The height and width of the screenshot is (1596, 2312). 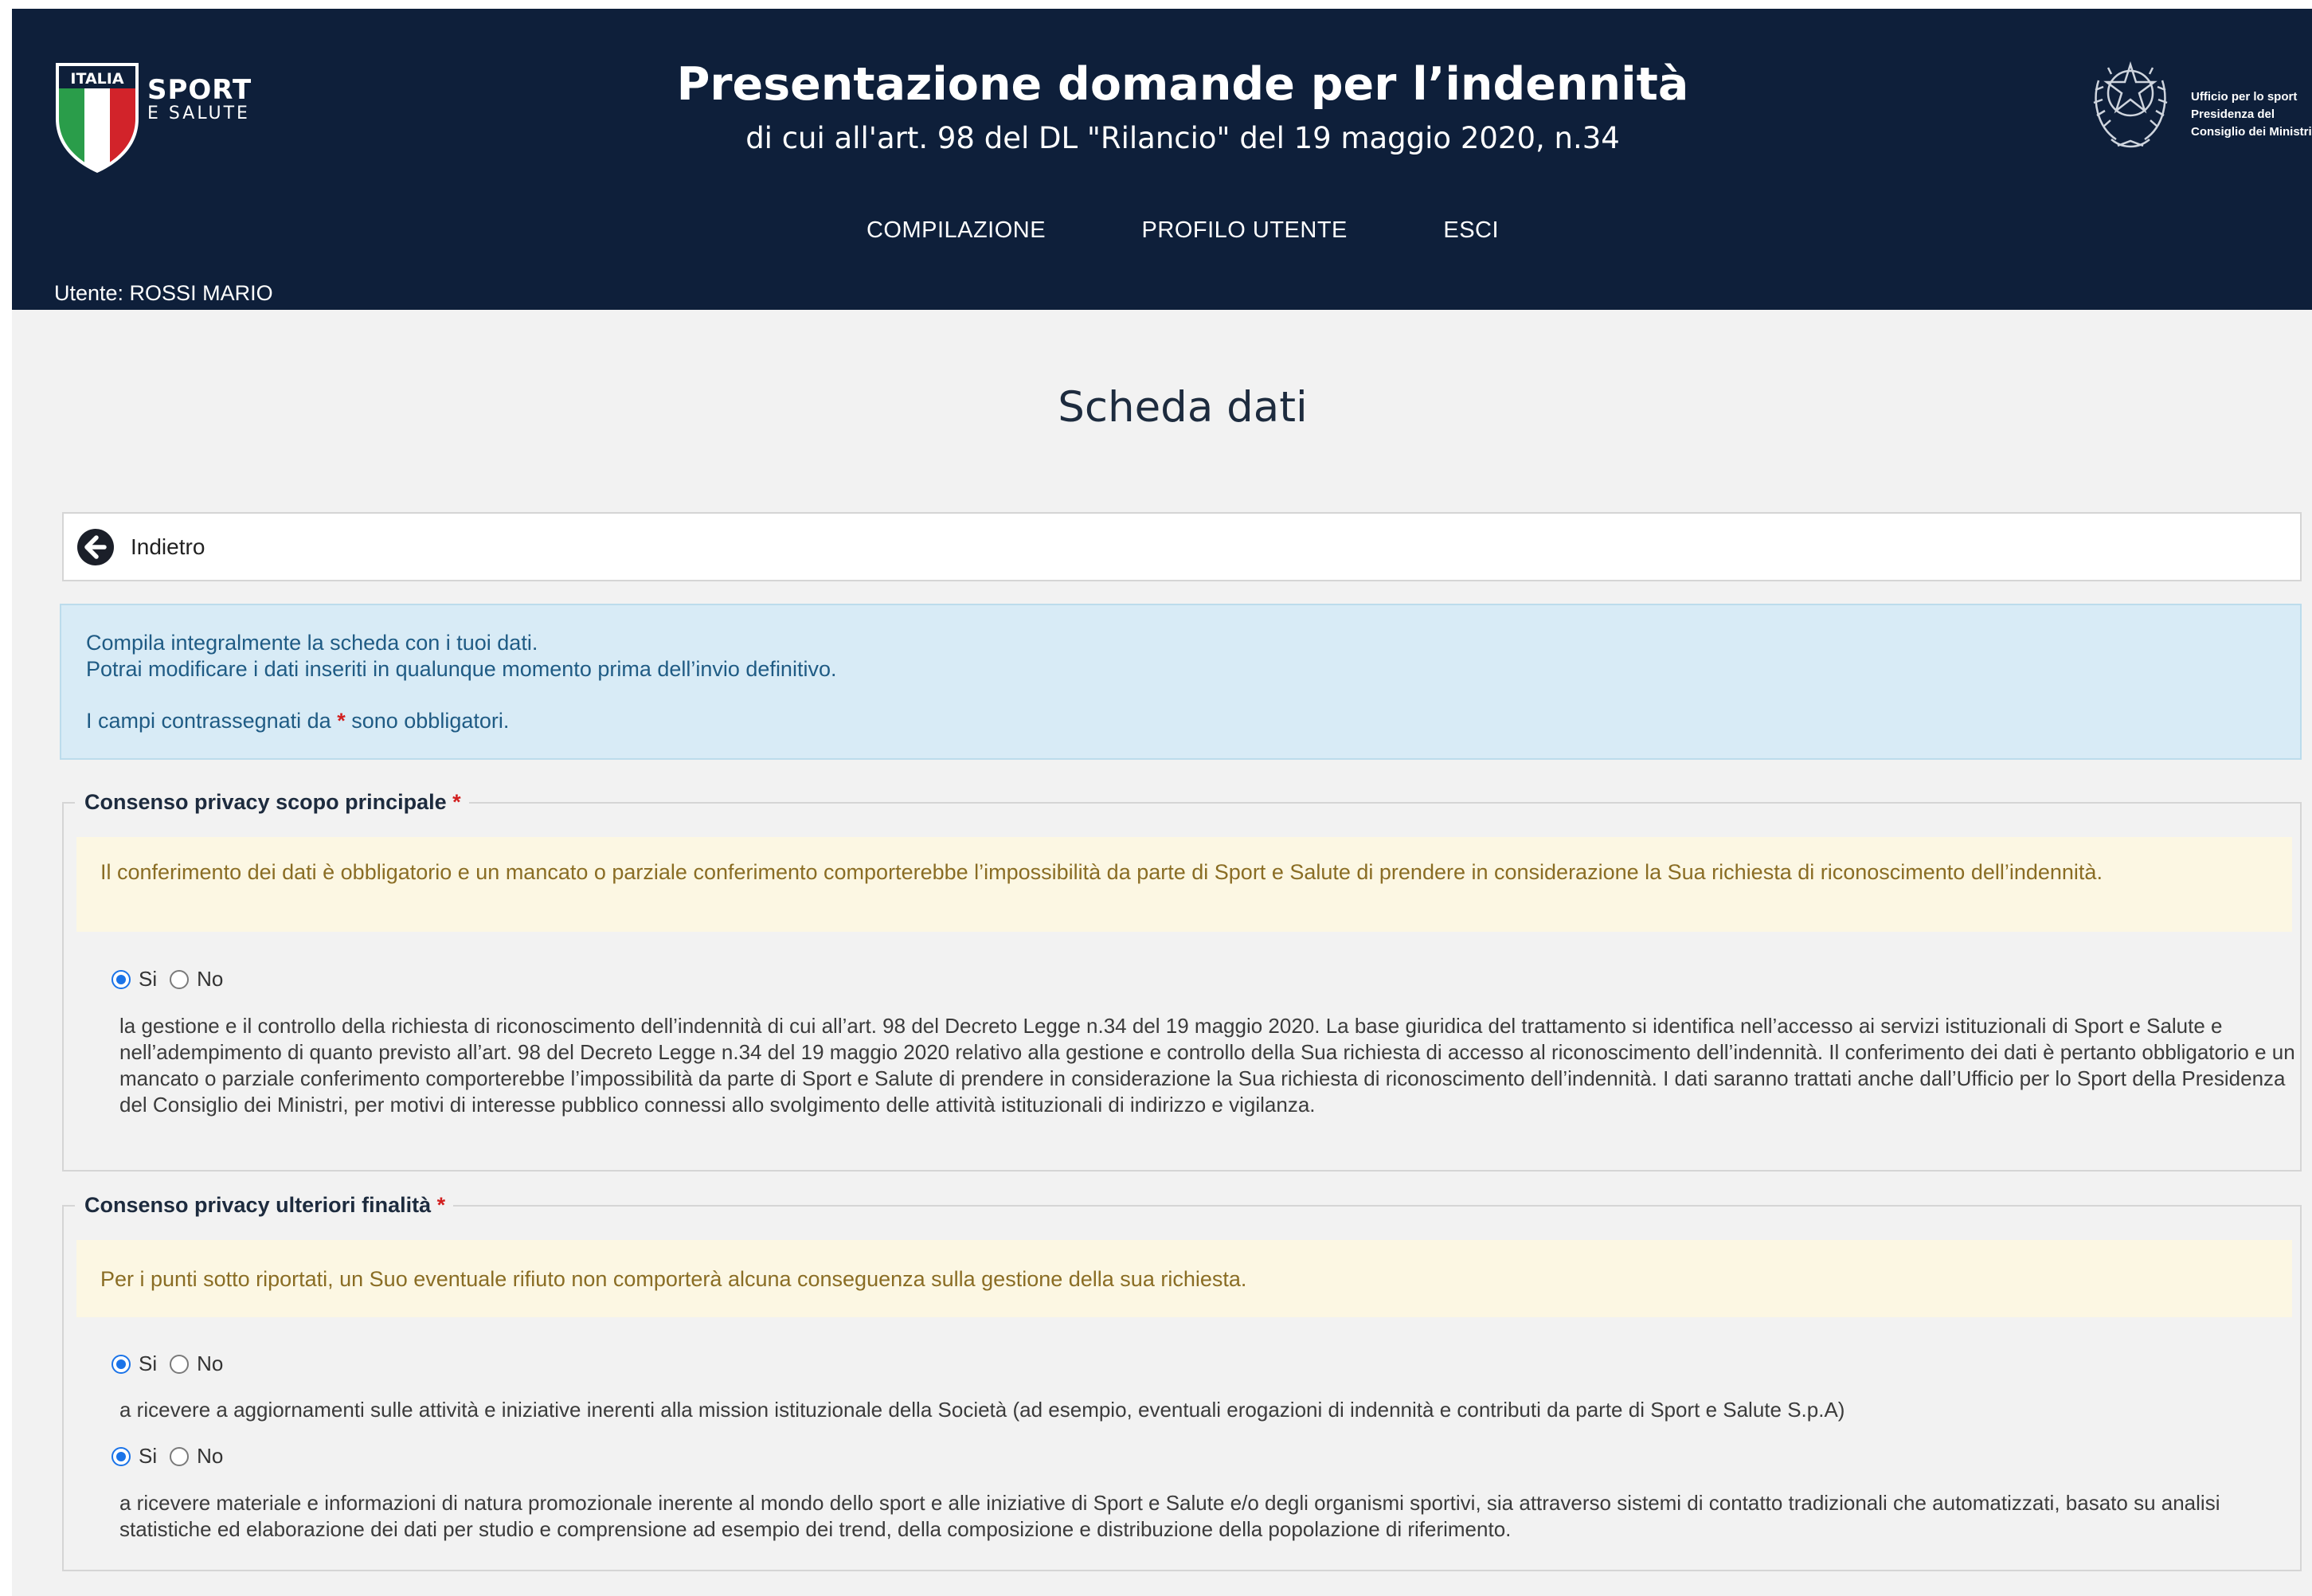 What do you see at coordinates (163, 293) in the screenshot?
I see `current-user-label: Utente: ROSSI MARIO` at bounding box center [163, 293].